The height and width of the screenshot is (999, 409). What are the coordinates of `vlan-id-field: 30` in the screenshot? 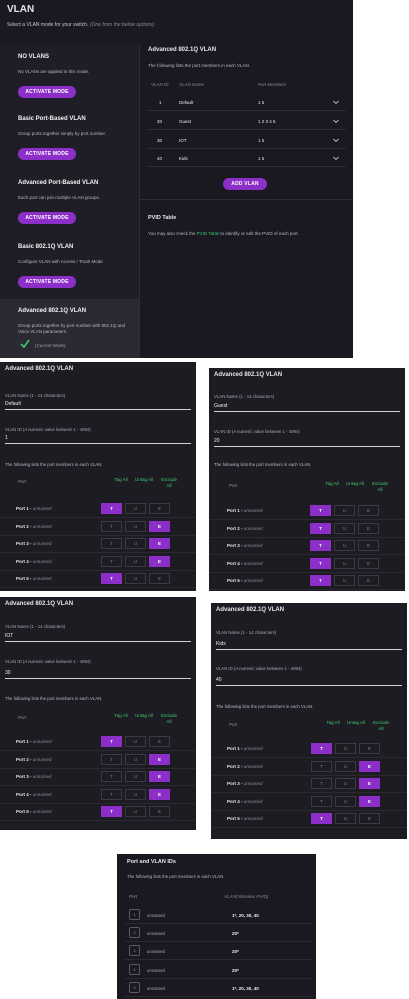 It's located at (8, 673).